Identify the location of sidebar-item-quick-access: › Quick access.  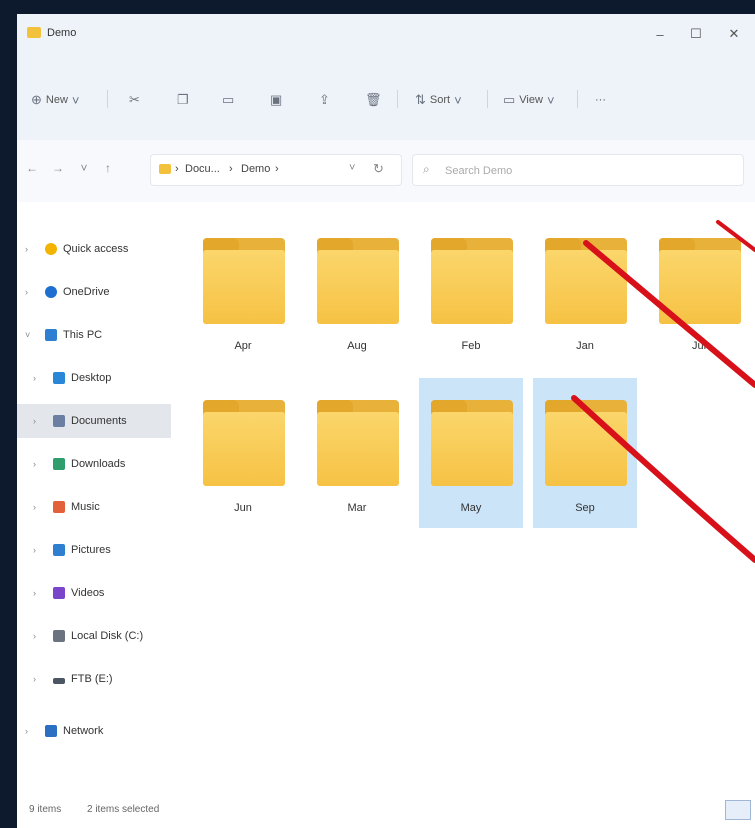
(94, 249).